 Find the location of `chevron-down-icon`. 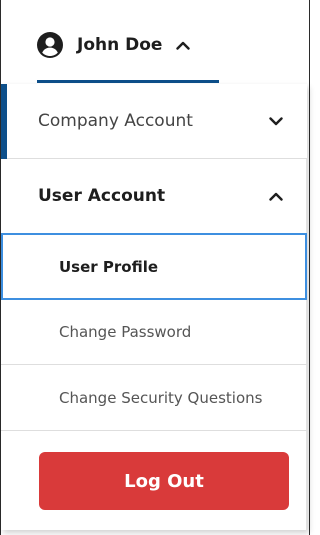

chevron-down-icon is located at coordinates (276, 120).